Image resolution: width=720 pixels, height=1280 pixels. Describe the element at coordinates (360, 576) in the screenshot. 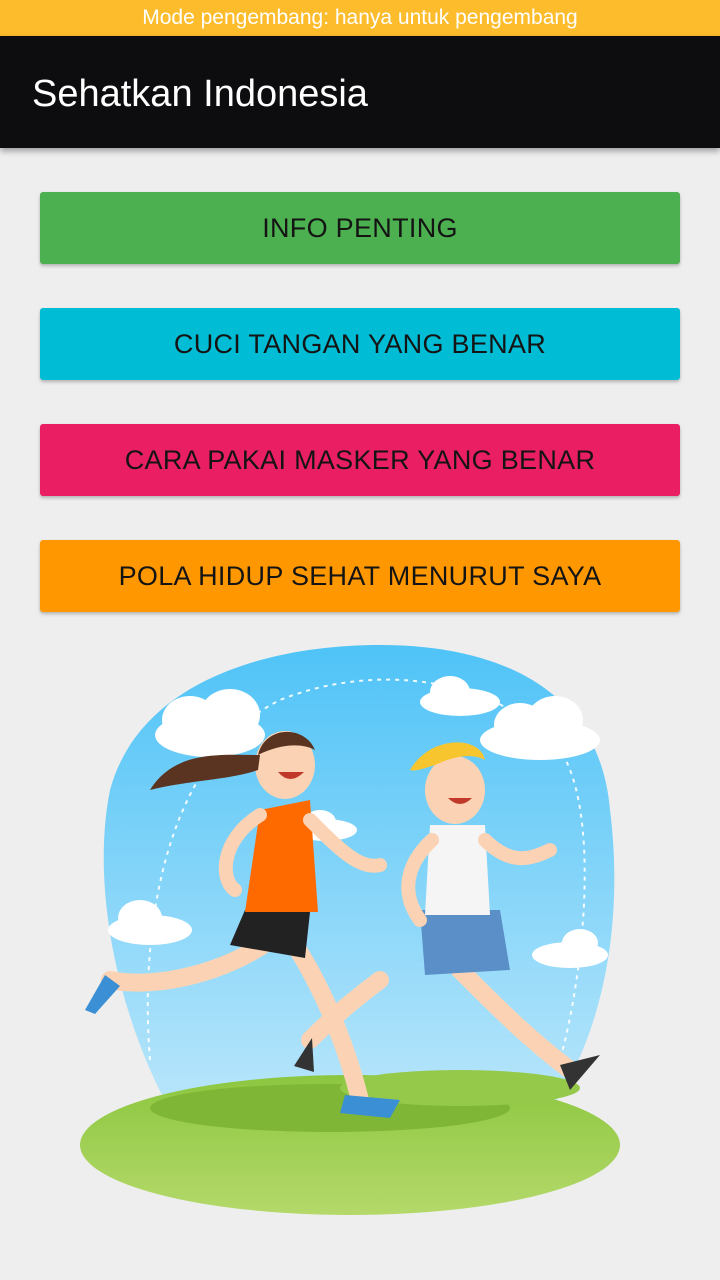

I see `pola-hidup-sehat-button: POLA HIDUP SEHAT MENURUT SAYA` at that location.